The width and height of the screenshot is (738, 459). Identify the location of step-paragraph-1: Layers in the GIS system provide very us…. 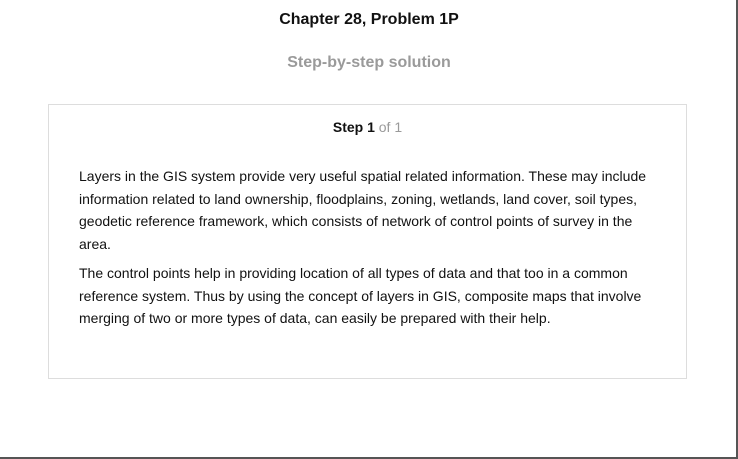
(363, 210).